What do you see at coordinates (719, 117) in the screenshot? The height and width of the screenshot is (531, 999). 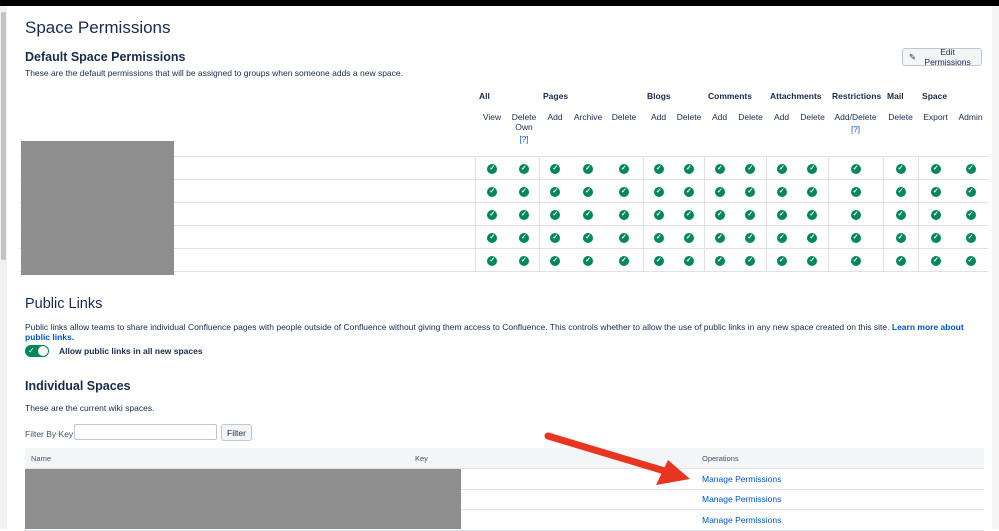 I see `permission-column-label: Add` at bounding box center [719, 117].